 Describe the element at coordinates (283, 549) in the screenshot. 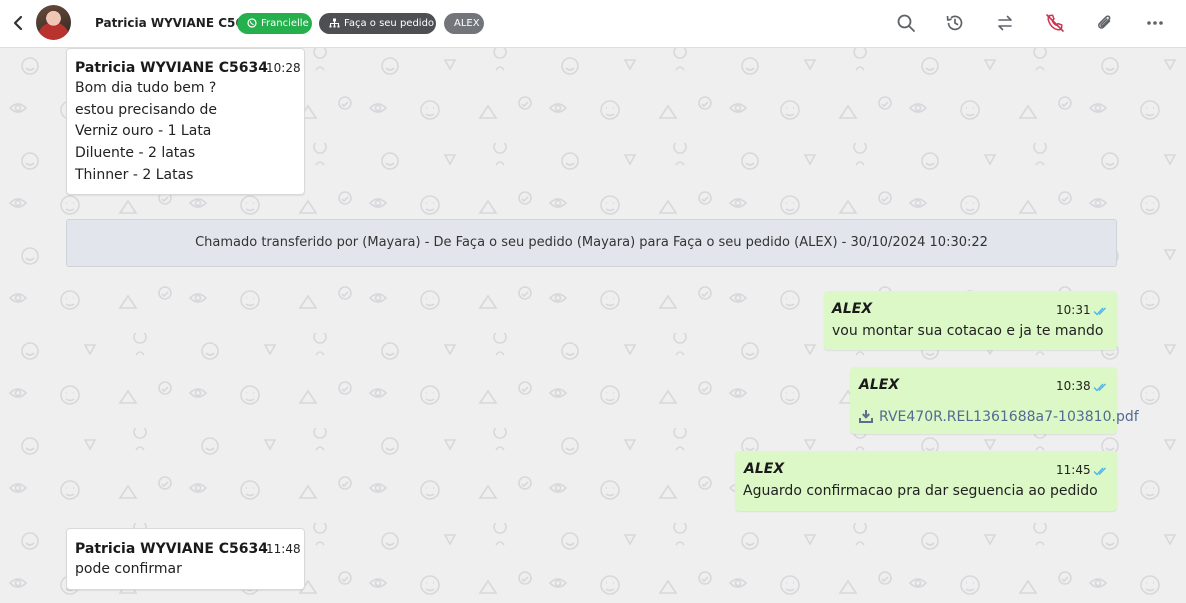

I see `message-time: 11:48` at that location.